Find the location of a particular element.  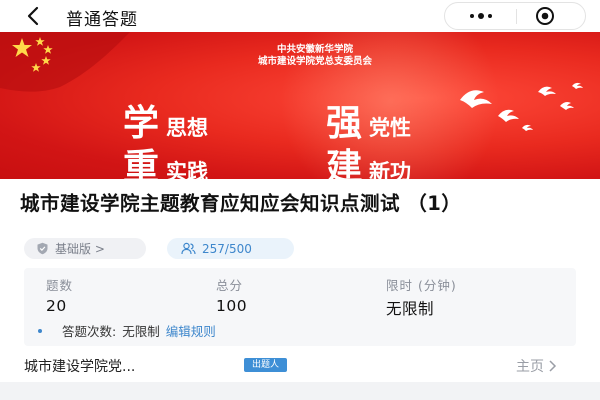

slogan-4: 建新功 is located at coordinates (368, 158).